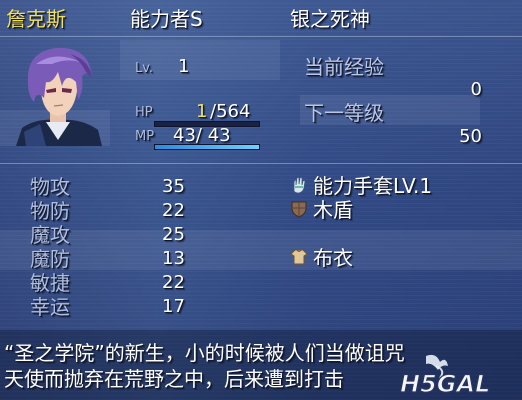  What do you see at coordinates (299, 257) in the screenshot?
I see `cloth-armor-icon` at bounding box center [299, 257].